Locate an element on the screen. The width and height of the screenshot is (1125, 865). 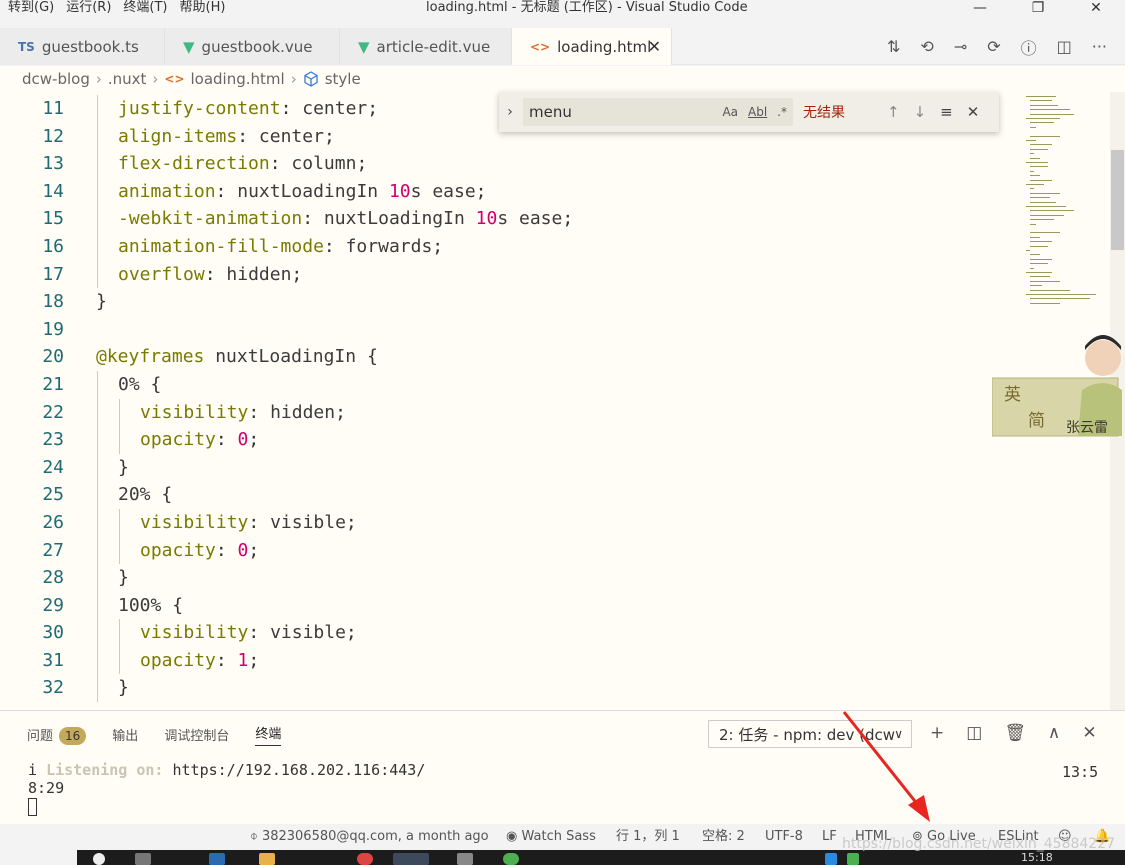
code-token: ease is located at coordinates (448, 191).